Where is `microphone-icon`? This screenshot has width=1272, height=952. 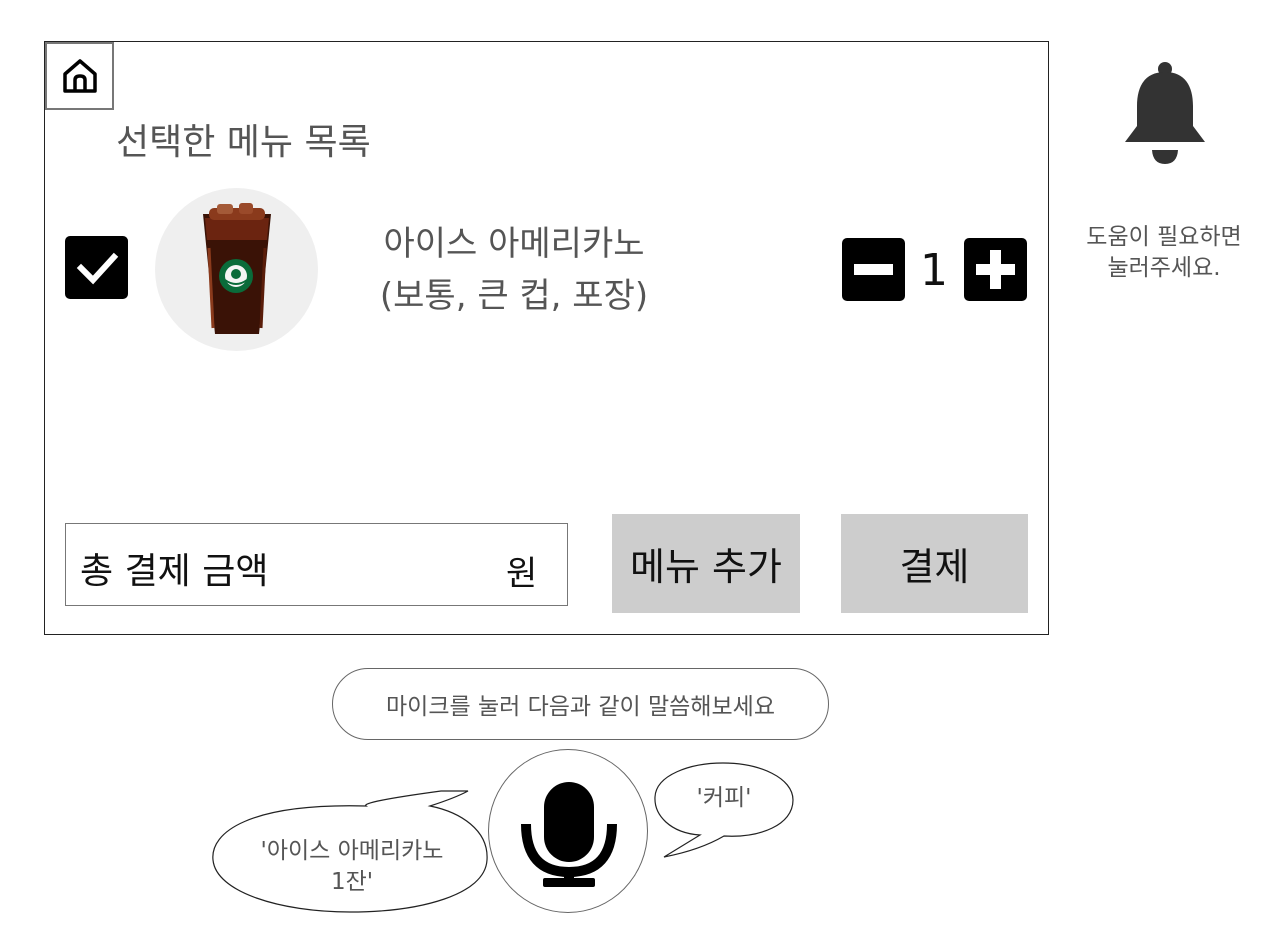 microphone-icon is located at coordinates (569, 834).